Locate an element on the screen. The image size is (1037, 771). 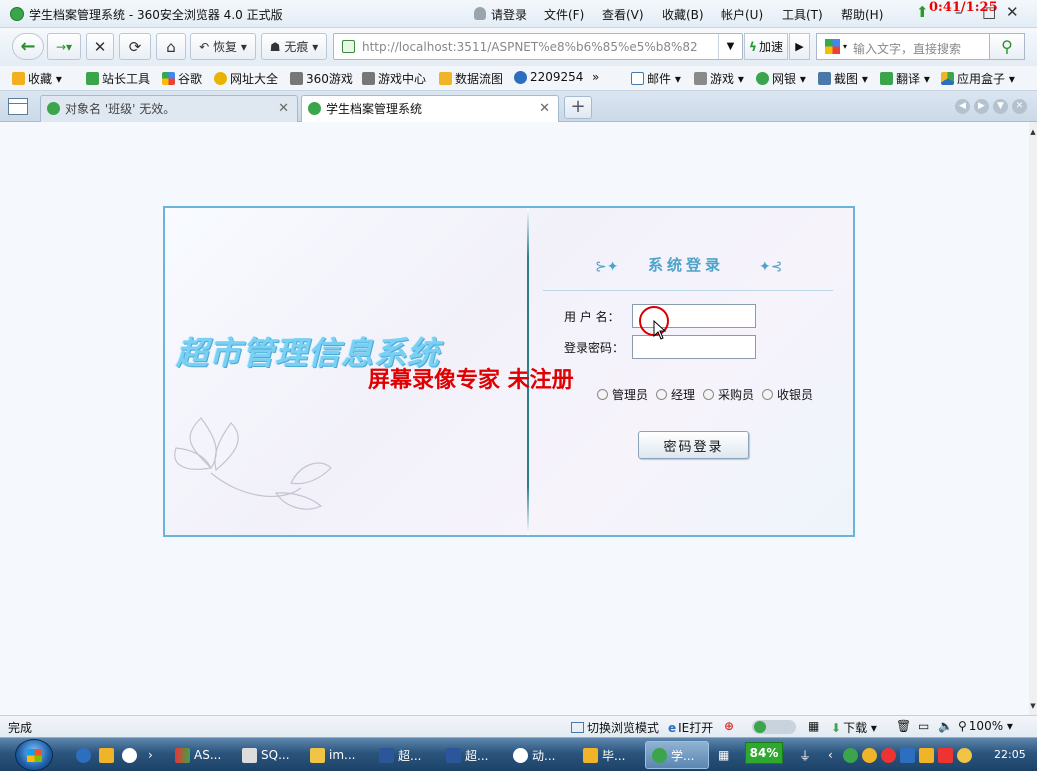
start-button is located at coordinates (34, 755).